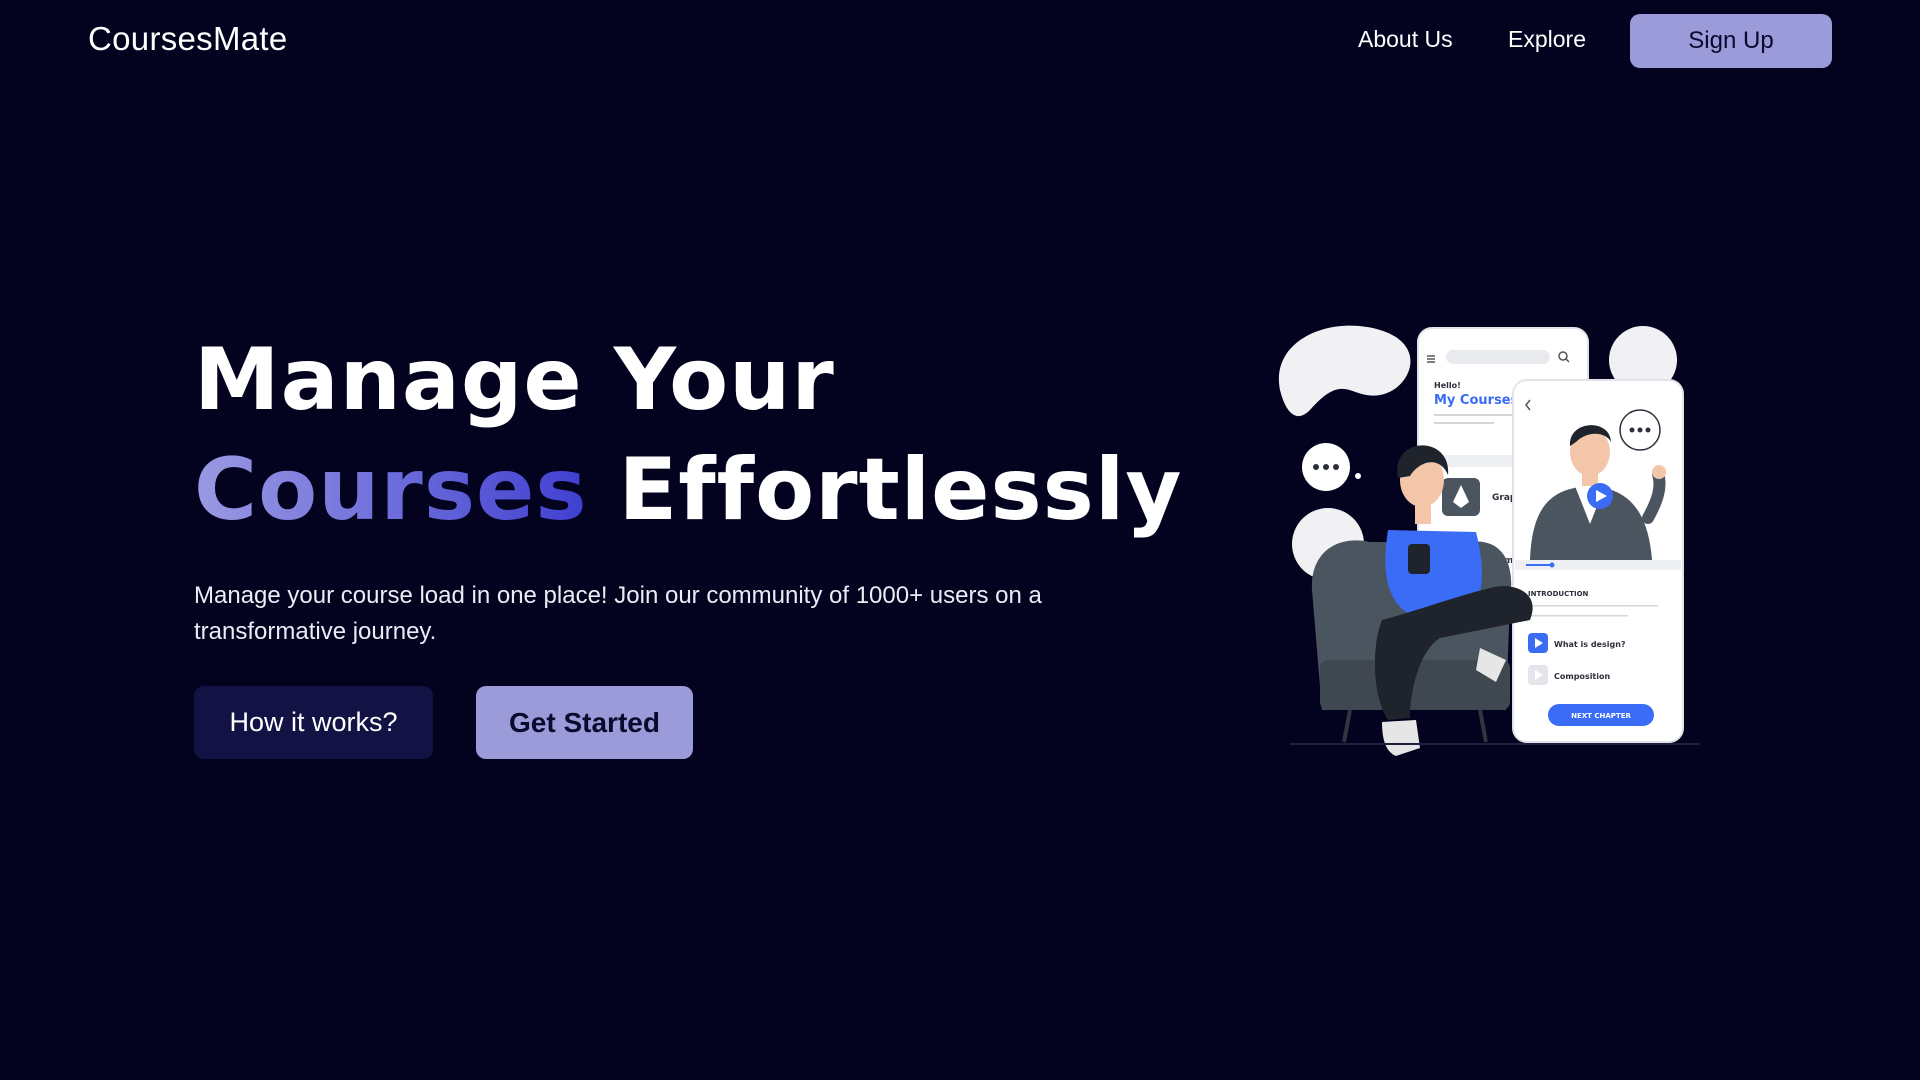 The height and width of the screenshot is (1080, 1920). Describe the element at coordinates (1405, 39) in the screenshot. I see `nav-about-us: About Us` at that location.